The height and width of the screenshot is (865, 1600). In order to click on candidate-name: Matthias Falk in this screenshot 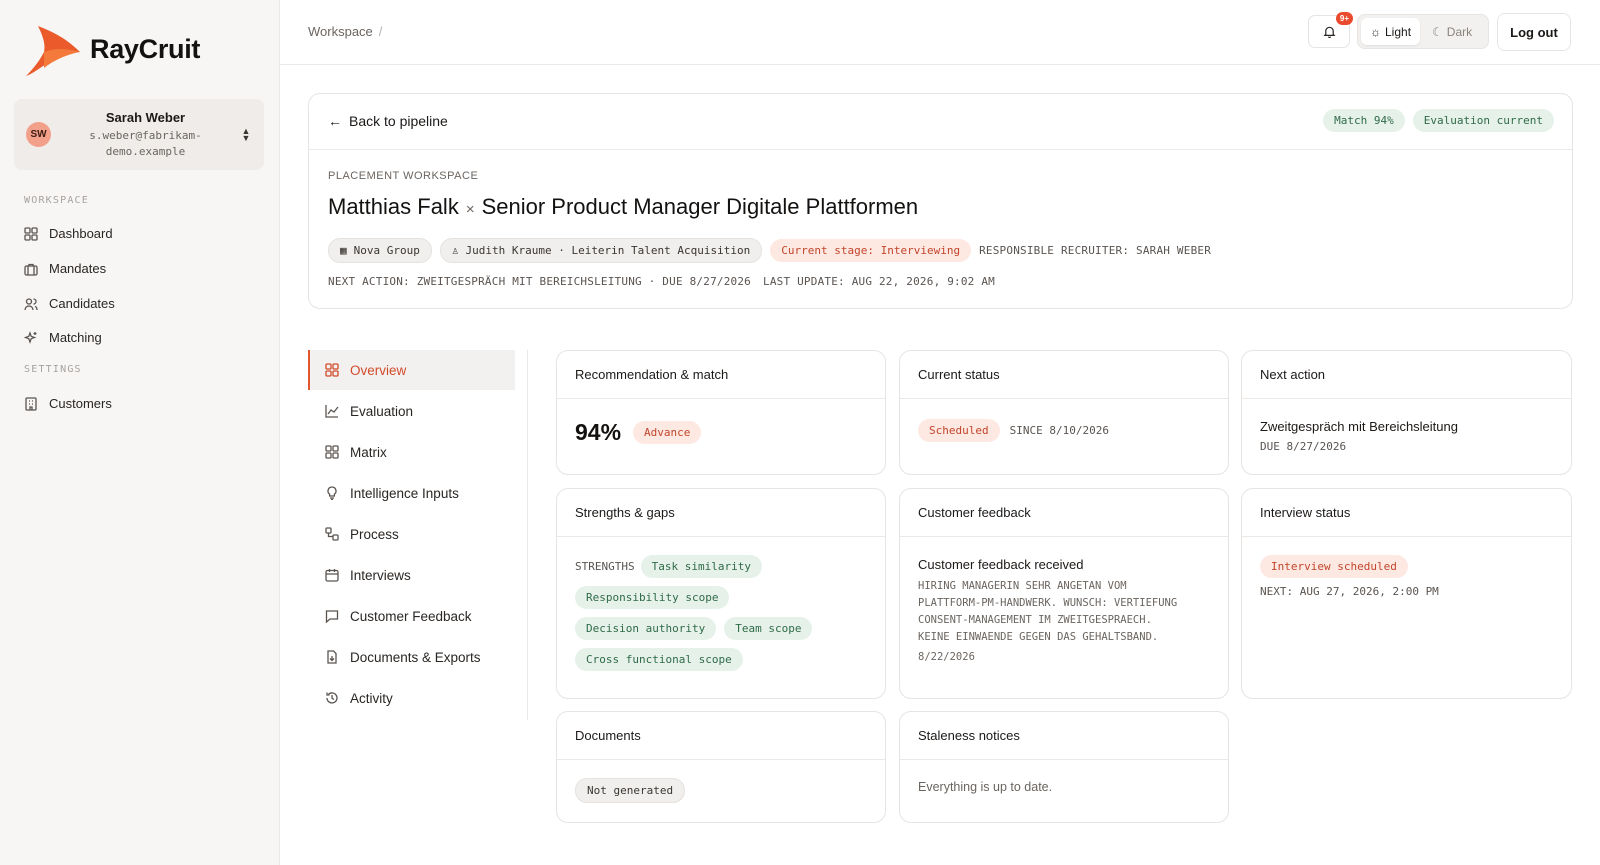, I will do `click(393, 207)`.